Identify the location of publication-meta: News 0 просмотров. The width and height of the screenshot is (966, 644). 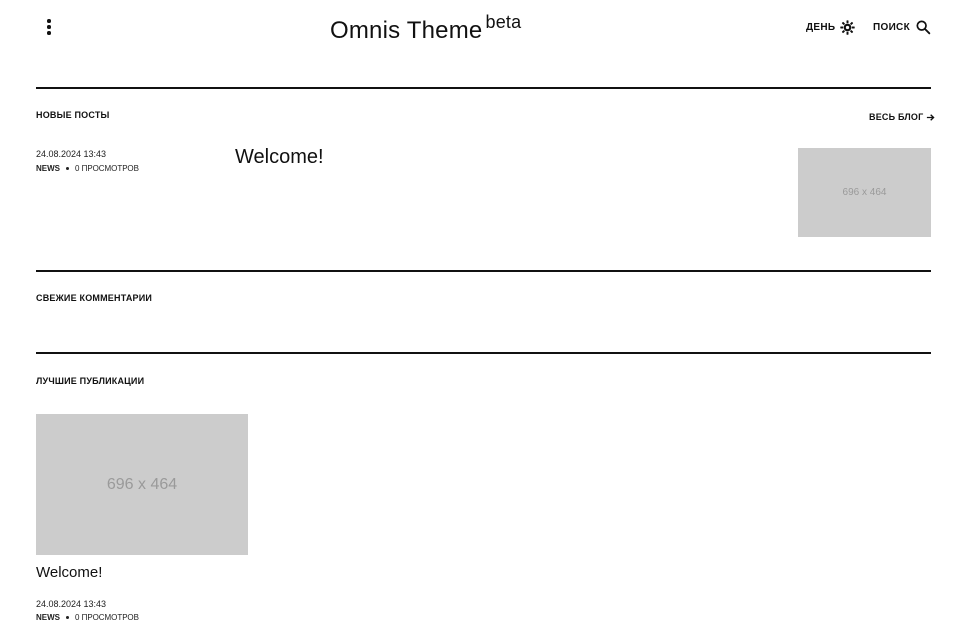
(87, 617).